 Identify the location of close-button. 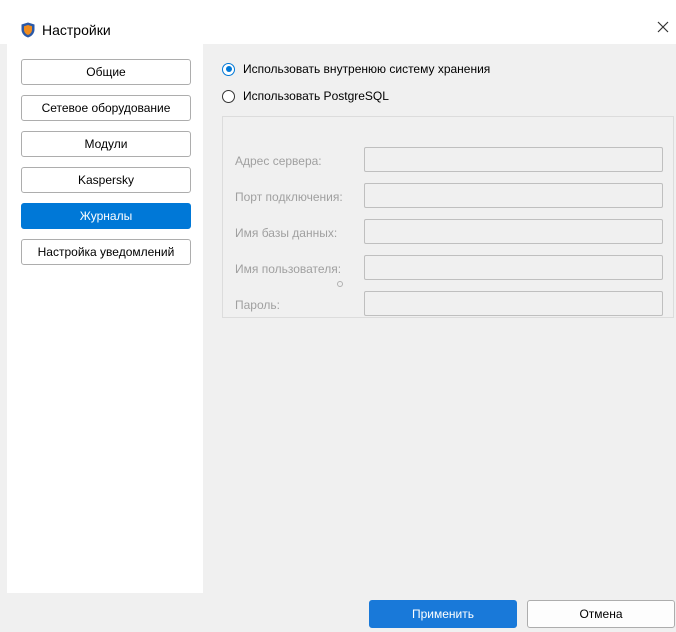
(663, 27).